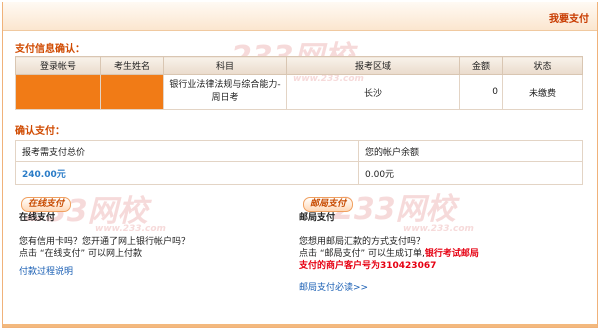 The width and height of the screenshot is (600, 331). Describe the element at coordinates (373, 92) in the screenshot. I see `region-cell: 长沙` at that location.